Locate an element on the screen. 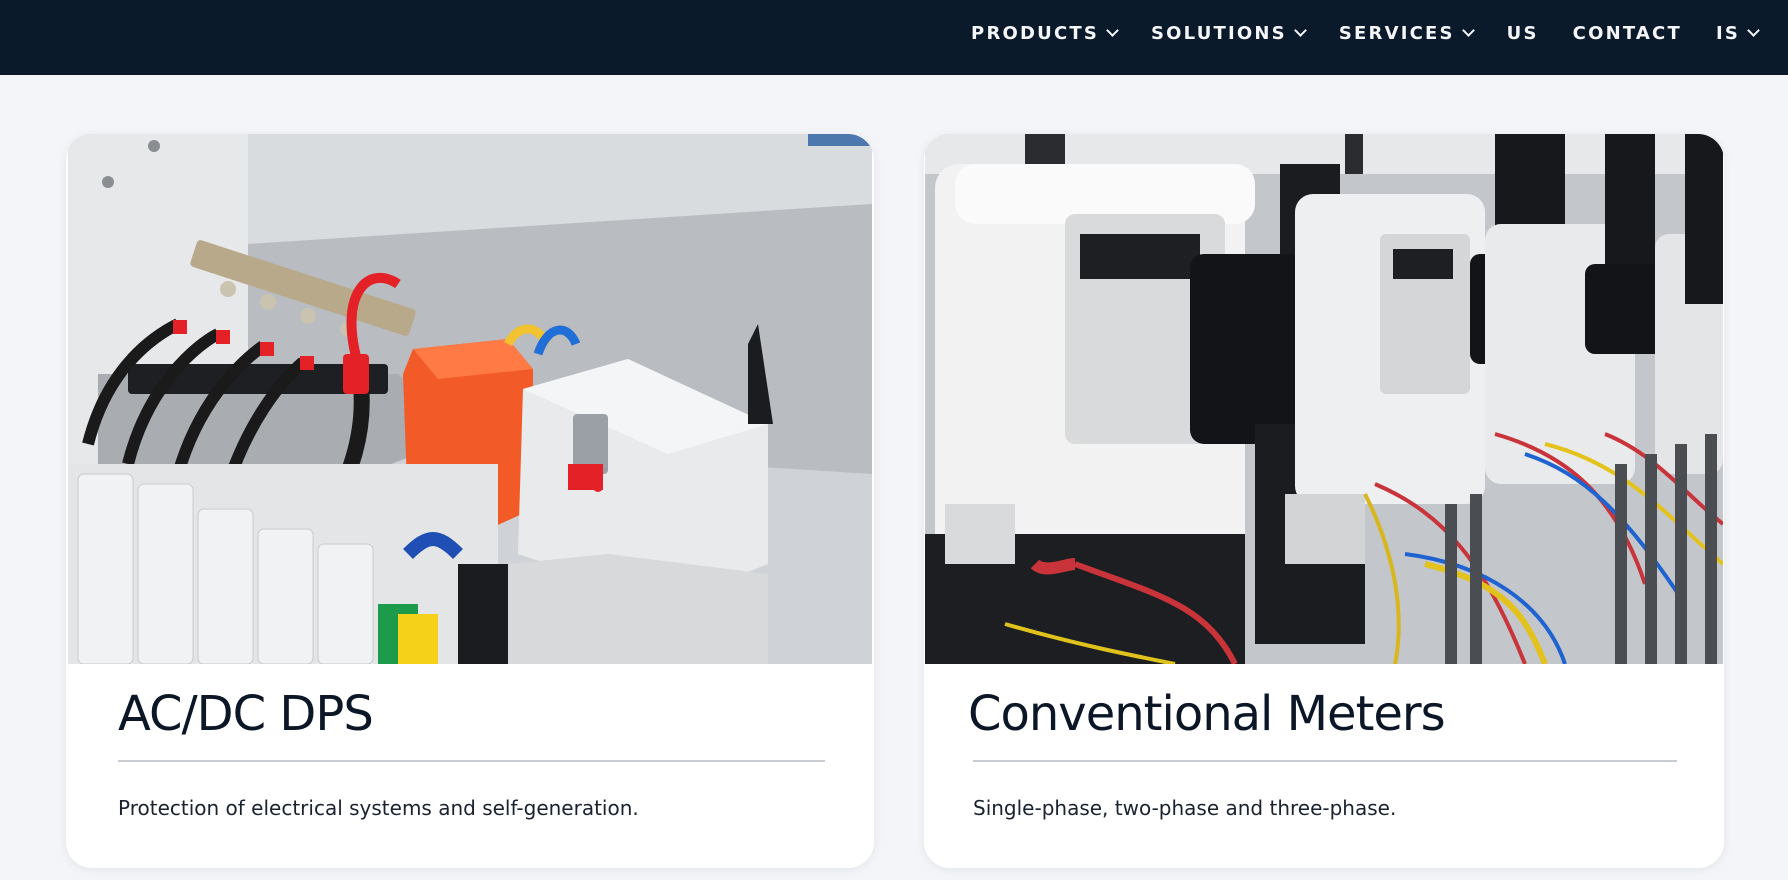 Image resolution: width=1788 pixels, height=880 pixels. nav-item-solutions: SOLUTIONS is located at coordinates (1229, 33).